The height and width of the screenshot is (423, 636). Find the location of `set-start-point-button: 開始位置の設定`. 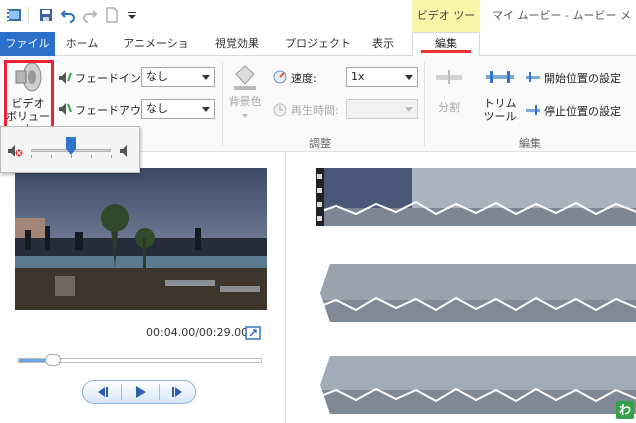

set-start-point-button: 開始位置の設定 is located at coordinates (582, 78).